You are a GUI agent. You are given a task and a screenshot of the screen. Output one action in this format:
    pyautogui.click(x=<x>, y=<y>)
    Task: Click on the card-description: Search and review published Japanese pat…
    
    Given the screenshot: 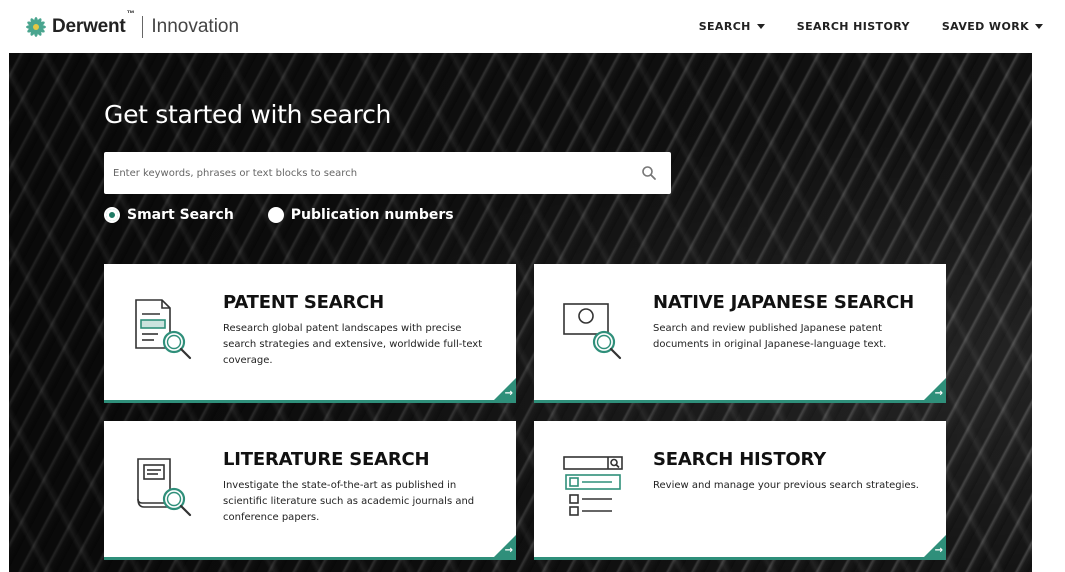 What is the action you would take?
    pyautogui.click(x=770, y=336)
    